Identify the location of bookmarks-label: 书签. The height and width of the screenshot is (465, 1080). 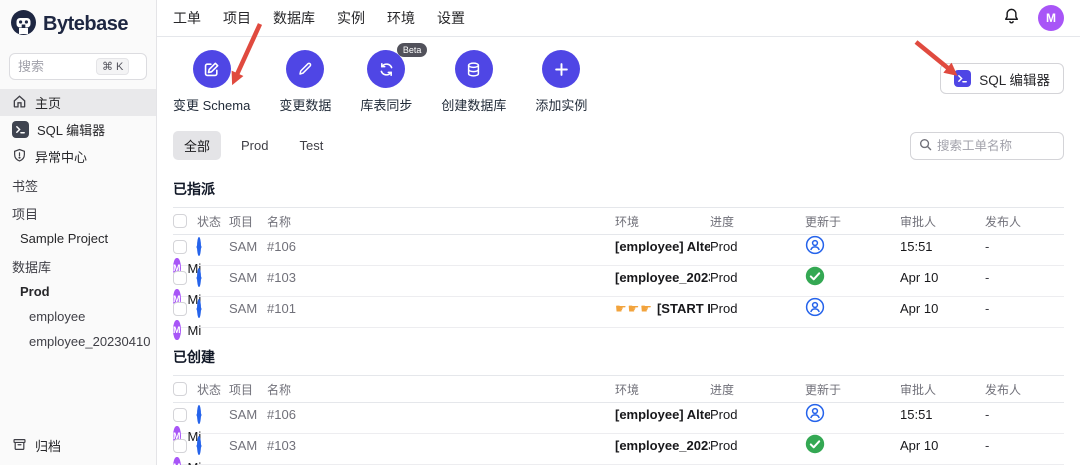
(25, 186).